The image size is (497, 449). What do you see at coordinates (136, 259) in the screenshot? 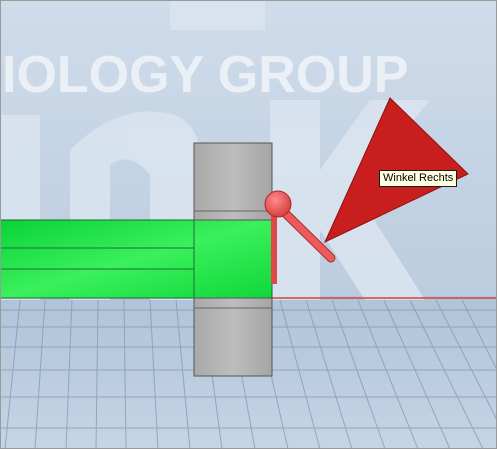
I see `green-workpiece` at bounding box center [136, 259].